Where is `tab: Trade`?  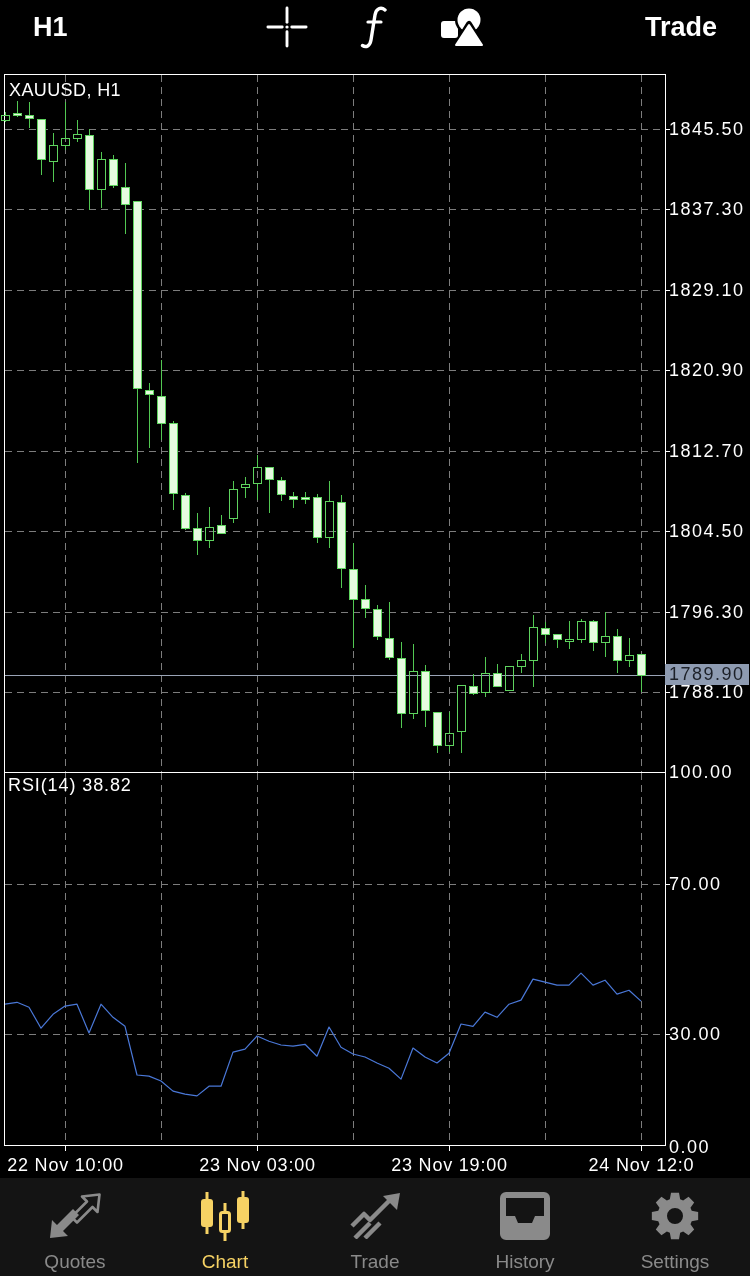 tab: Trade is located at coordinates (375, 1227).